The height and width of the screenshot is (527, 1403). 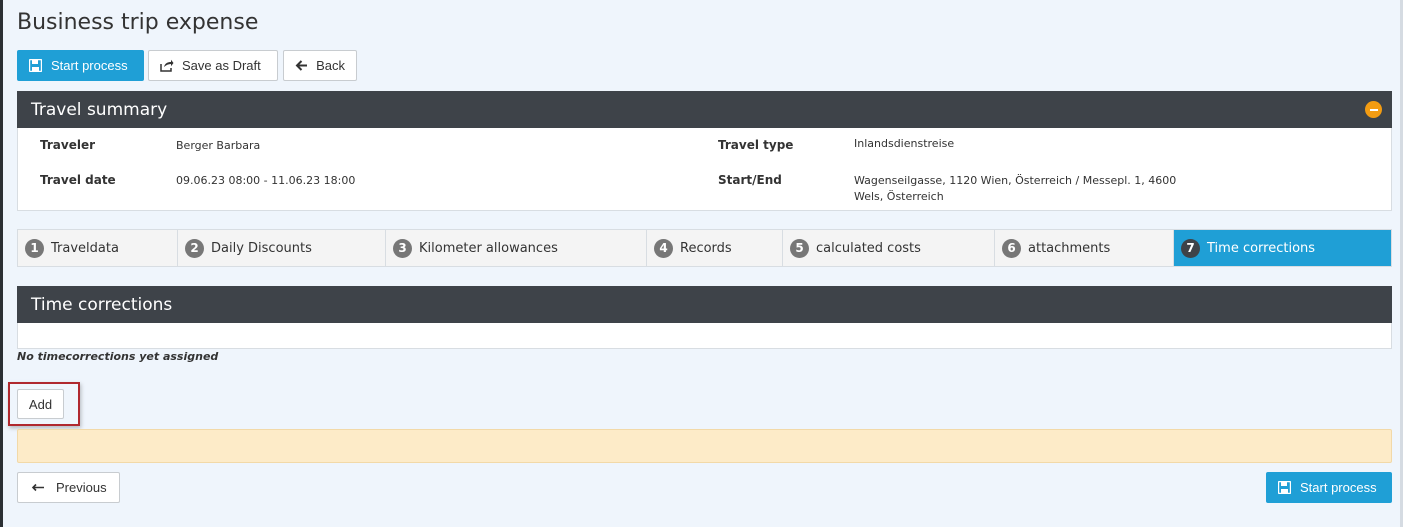 I want to click on step-label: Daily Discounts, so click(x=261, y=248).